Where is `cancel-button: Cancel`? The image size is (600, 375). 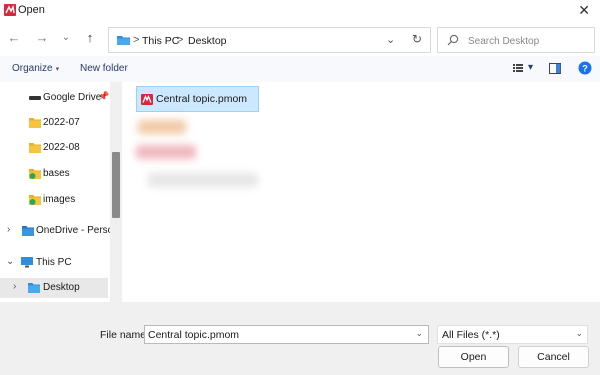
cancel-button: Cancel is located at coordinates (553, 357).